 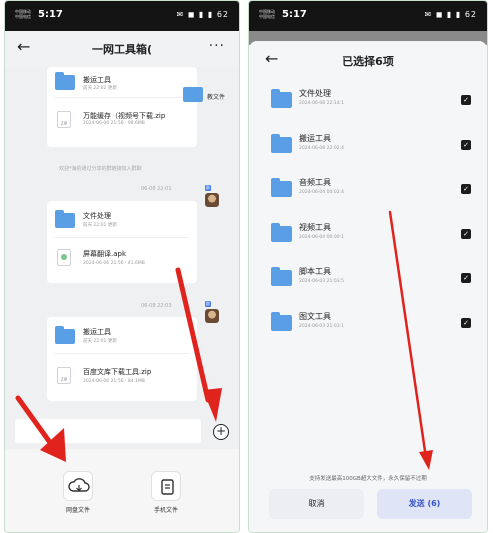 I want to click on item-meta: 2024-06-08 22:02:4, so click(x=321, y=148).